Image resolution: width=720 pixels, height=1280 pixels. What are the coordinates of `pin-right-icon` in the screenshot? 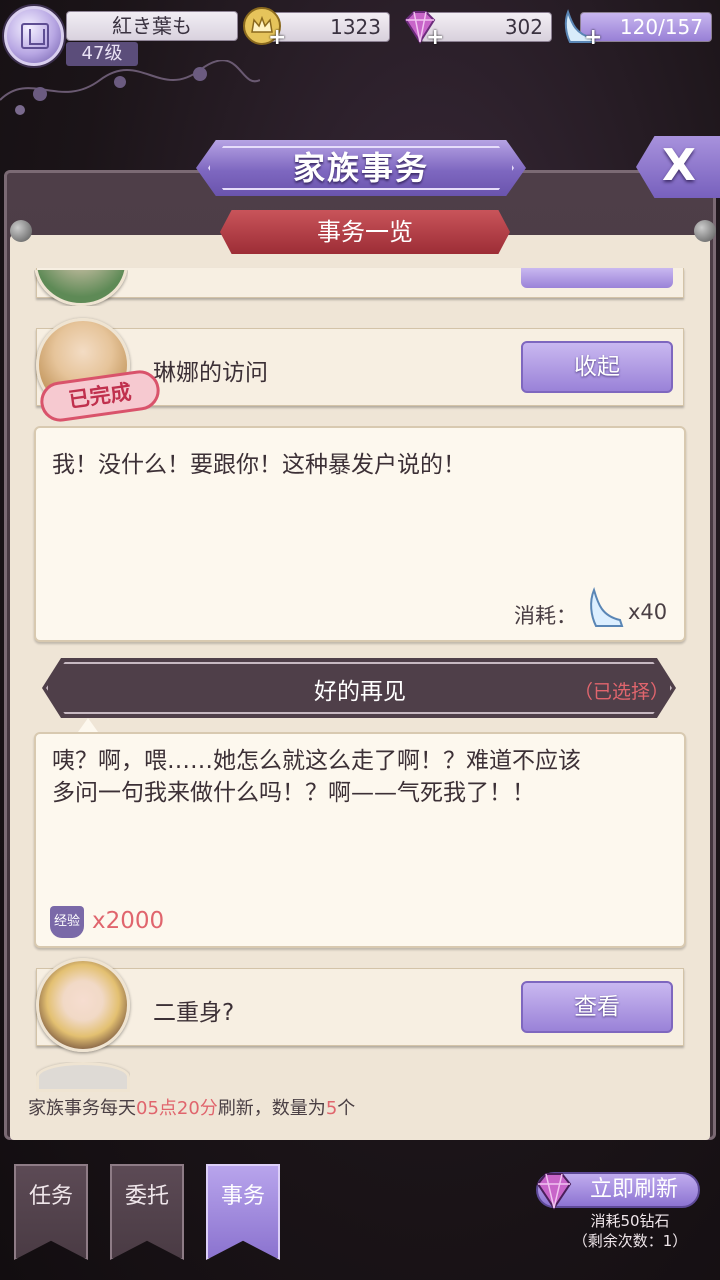 It's located at (705, 231).